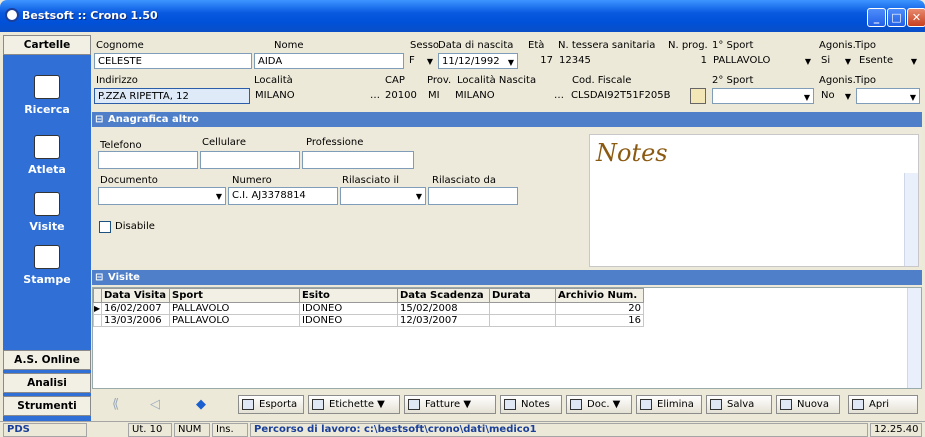 The image size is (925, 437). Describe the element at coordinates (234, 295) in the screenshot. I see `col-sport: Sport` at that location.